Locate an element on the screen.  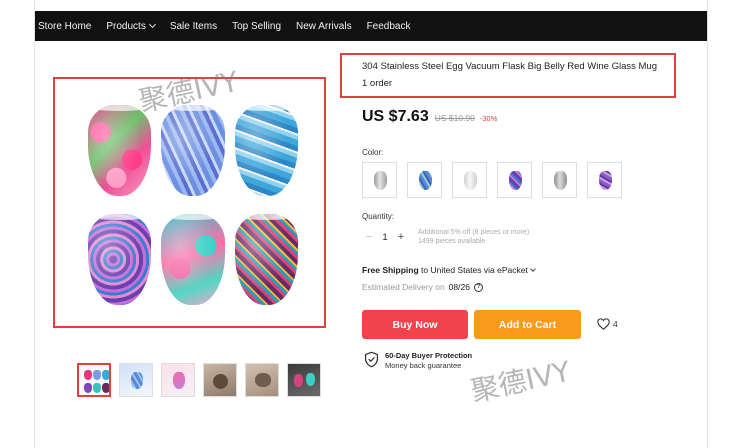
delivery-date: 08/26 is located at coordinates (459, 287).